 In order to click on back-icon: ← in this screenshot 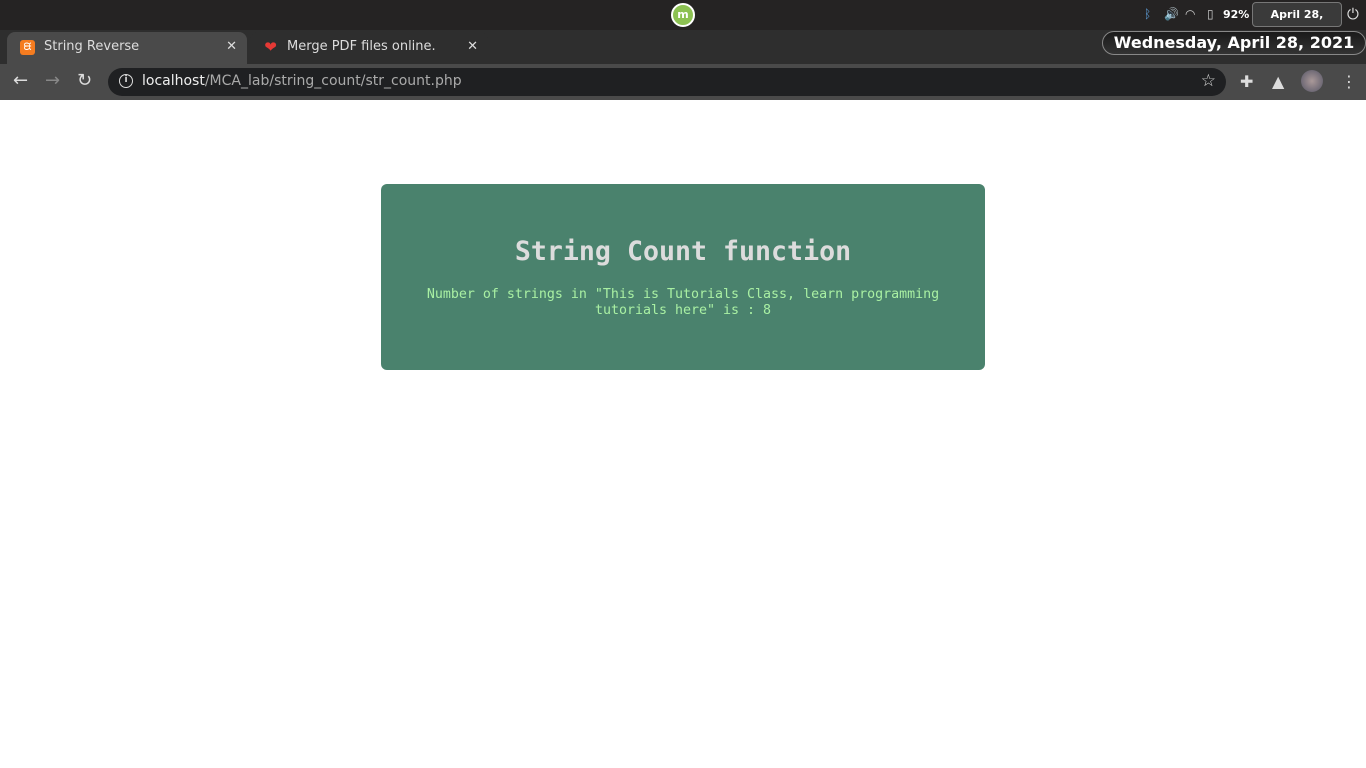, I will do `click(20, 80)`.